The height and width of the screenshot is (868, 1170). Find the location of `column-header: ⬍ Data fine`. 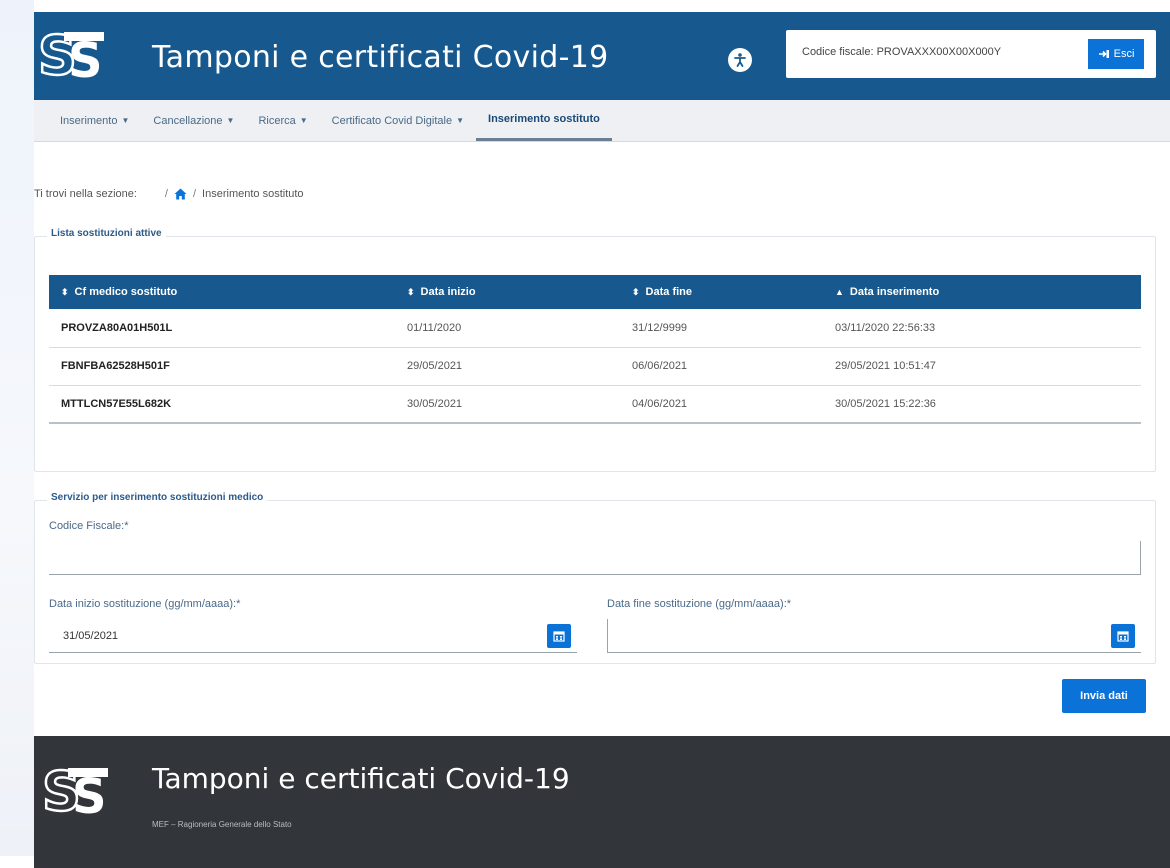

column-header: ⬍ Data fine is located at coordinates (721, 292).